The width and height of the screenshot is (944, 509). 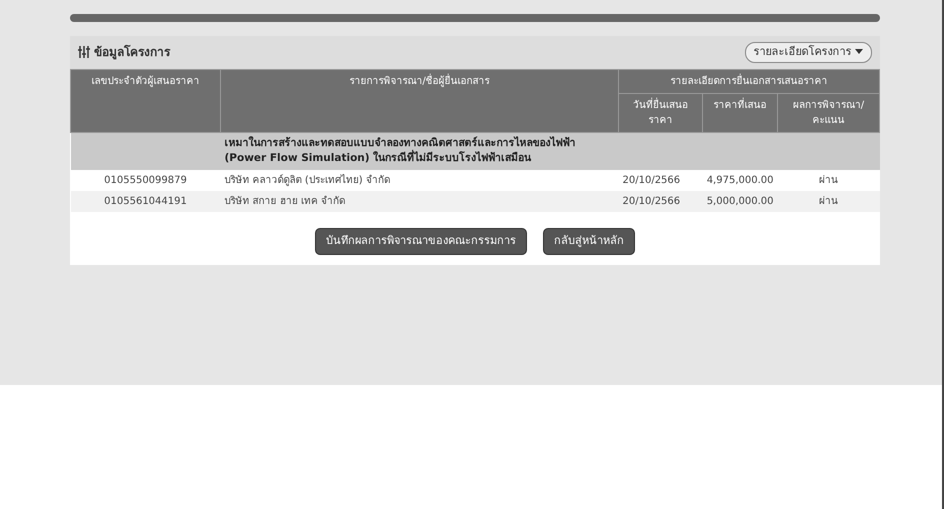 What do you see at coordinates (132, 53) in the screenshot?
I see `panel-title: ข้อมูลโครงการ` at bounding box center [132, 53].